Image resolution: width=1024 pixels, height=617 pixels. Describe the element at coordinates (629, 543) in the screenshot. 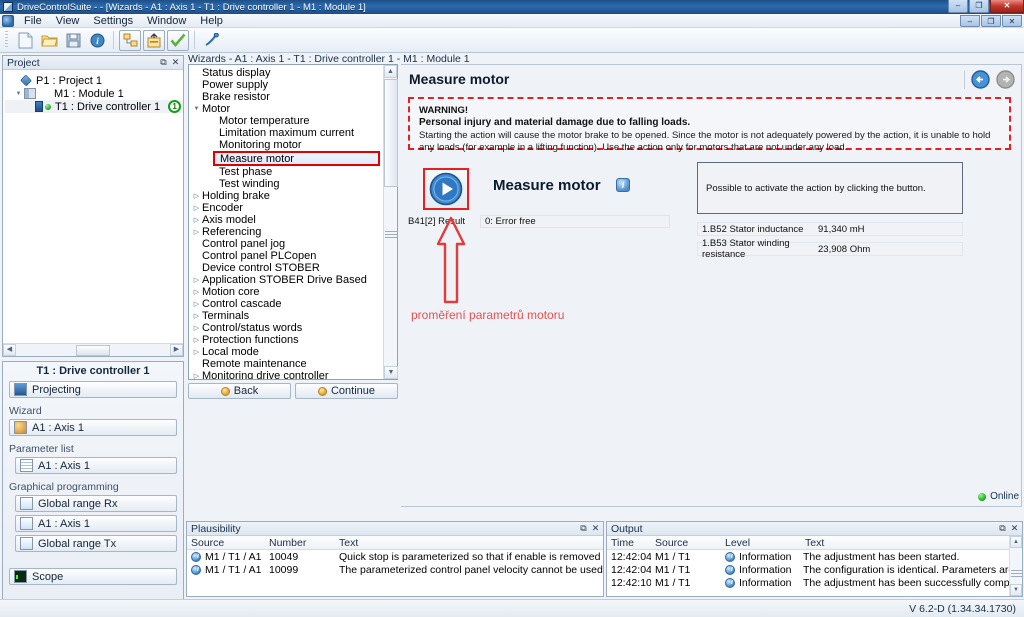

I see `column-header-time: Time` at that location.